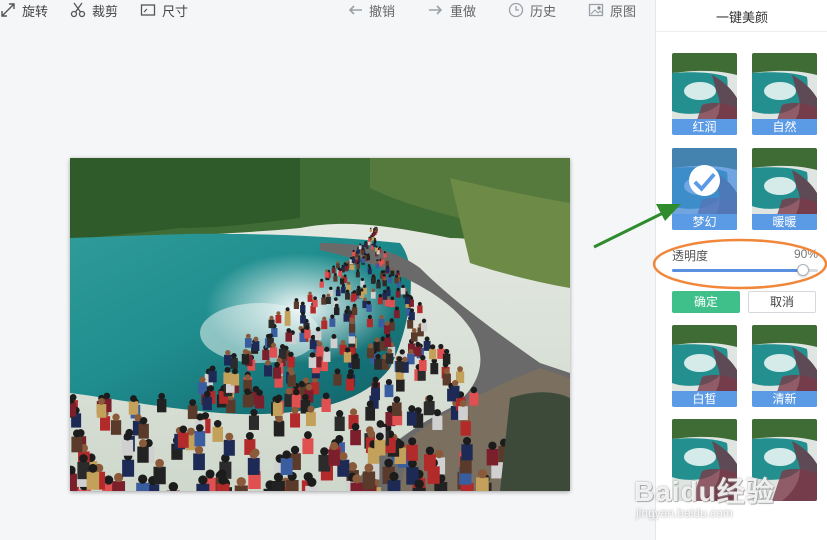 This screenshot has height=540, width=827. What do you see at coordinates (784, 127) in the screenshot?
I see `filter-label: 自然` at bounding box center [784, 127].